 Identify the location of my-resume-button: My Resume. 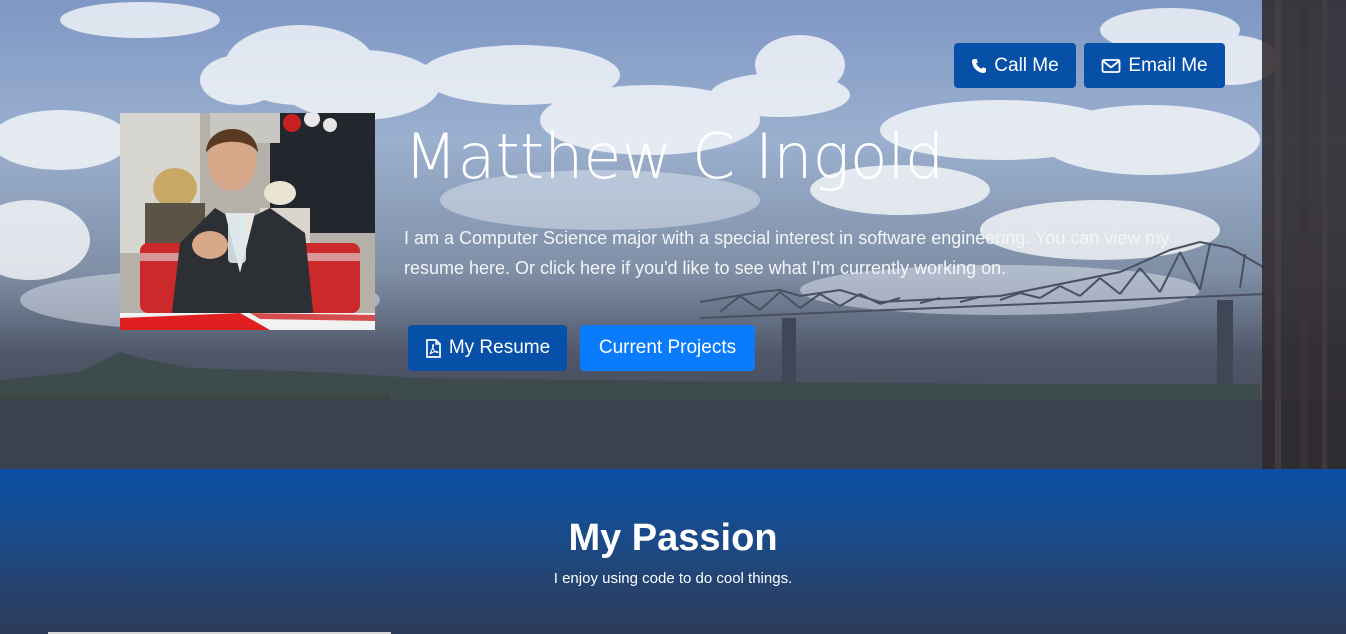
(487, 348).